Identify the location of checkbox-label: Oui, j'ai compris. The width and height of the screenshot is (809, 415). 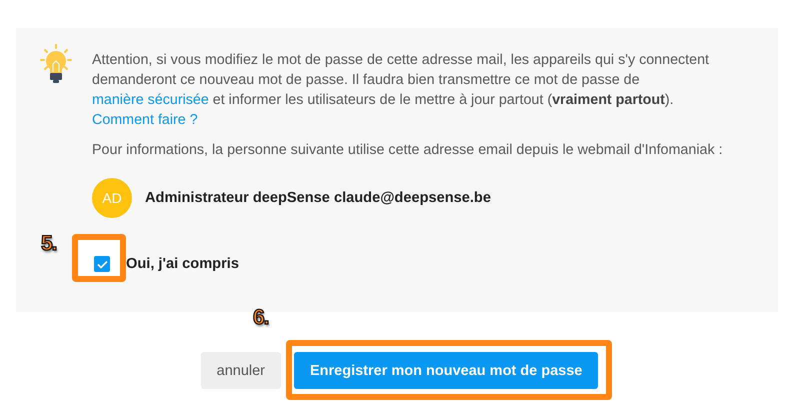
(182, 264).